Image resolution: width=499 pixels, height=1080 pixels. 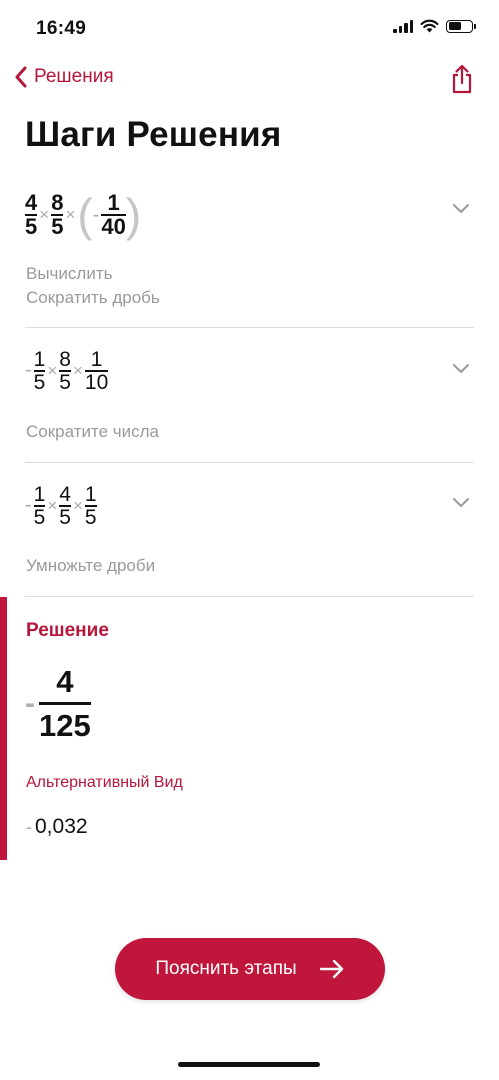 I want to click on step-description-line: Сократить дробь, so click(x=93, y=297).